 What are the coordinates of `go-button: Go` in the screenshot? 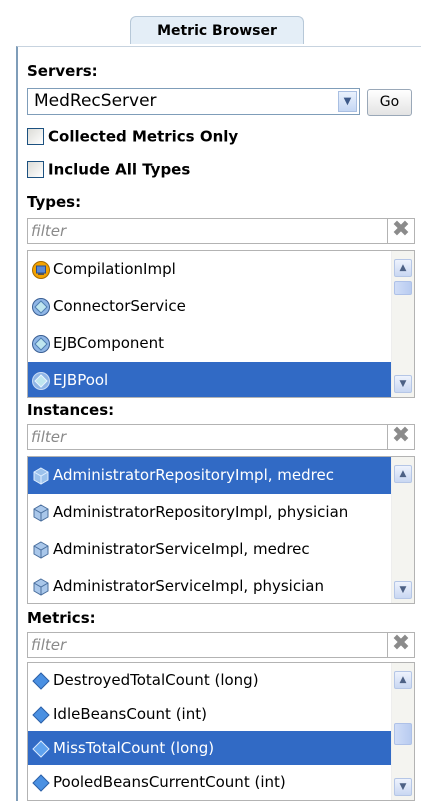 It's located at (389, 102).